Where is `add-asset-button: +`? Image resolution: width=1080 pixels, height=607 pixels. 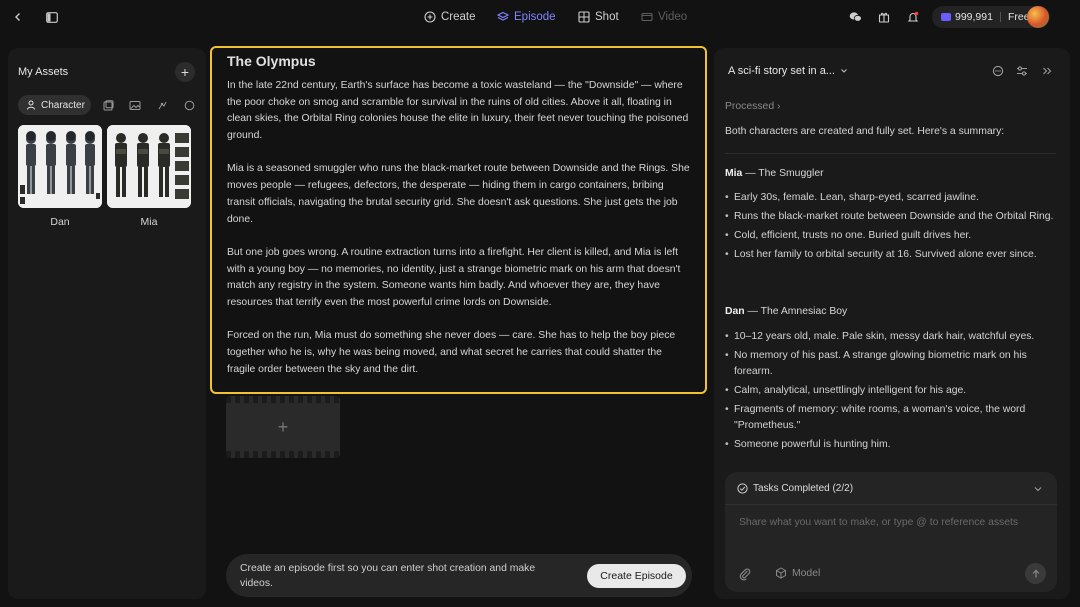 add-asset-button: + is located at coordinates (185, 72).